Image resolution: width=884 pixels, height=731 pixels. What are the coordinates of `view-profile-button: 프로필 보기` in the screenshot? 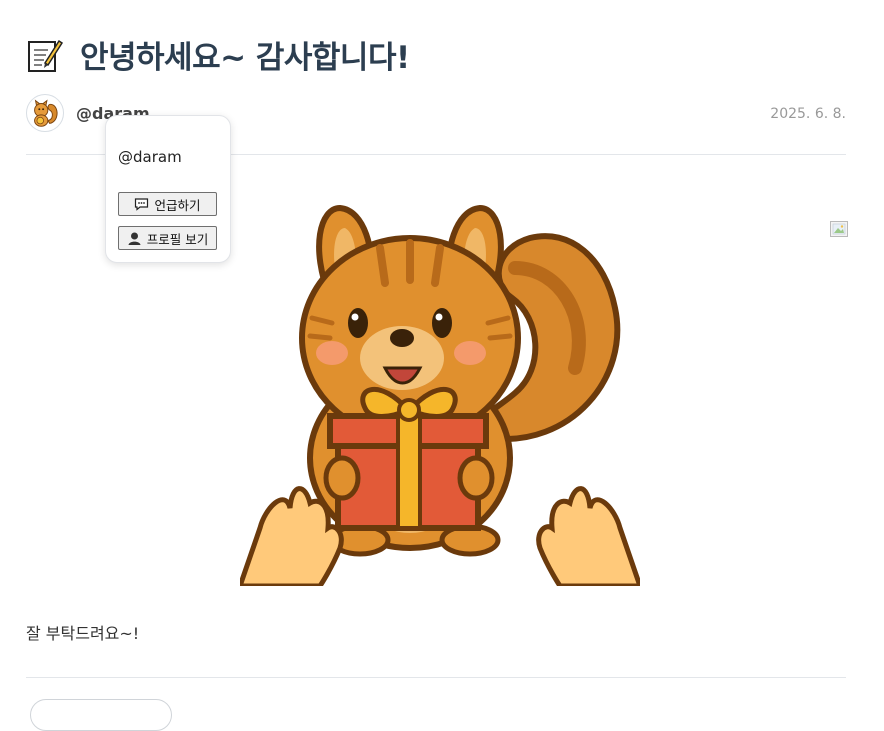 It's located at (167, 238).